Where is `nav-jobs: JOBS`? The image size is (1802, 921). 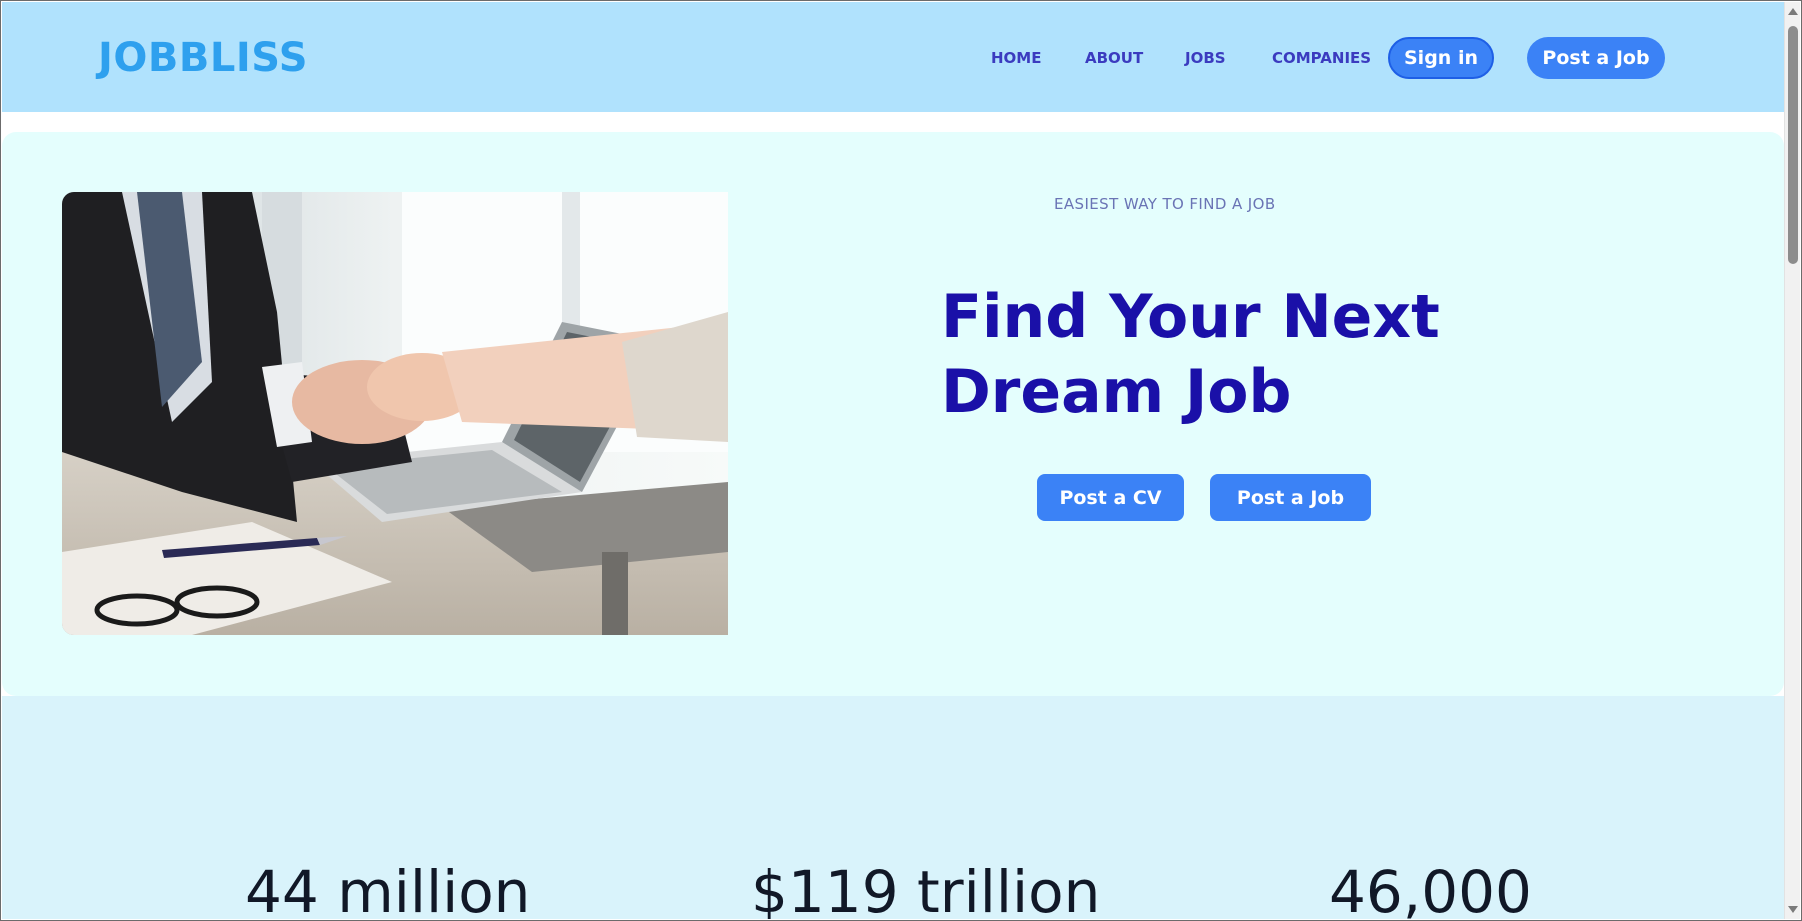
nav-jobs: JOBS is located at coordinates (1205, 58).